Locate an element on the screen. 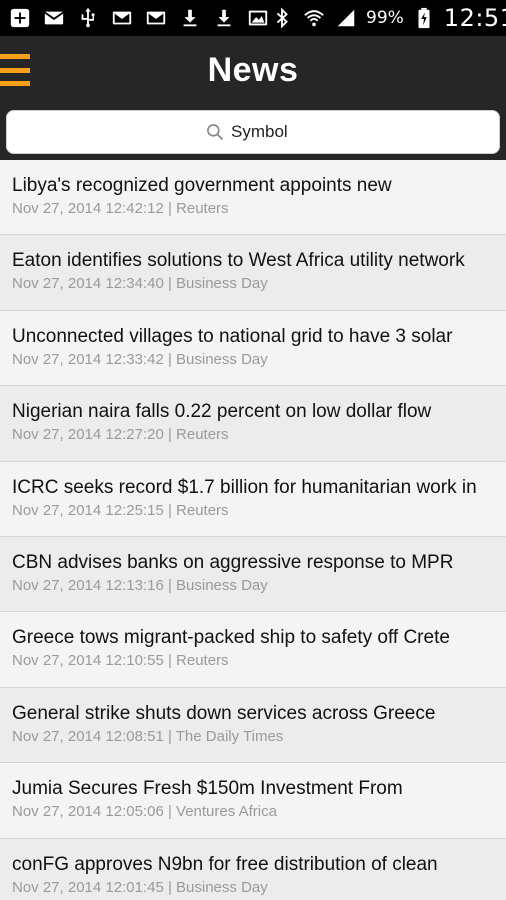 The image size is (506, 900). news-timestamp: Nov 27, 2014 12:10:55 is located at coordinates (88, 661).